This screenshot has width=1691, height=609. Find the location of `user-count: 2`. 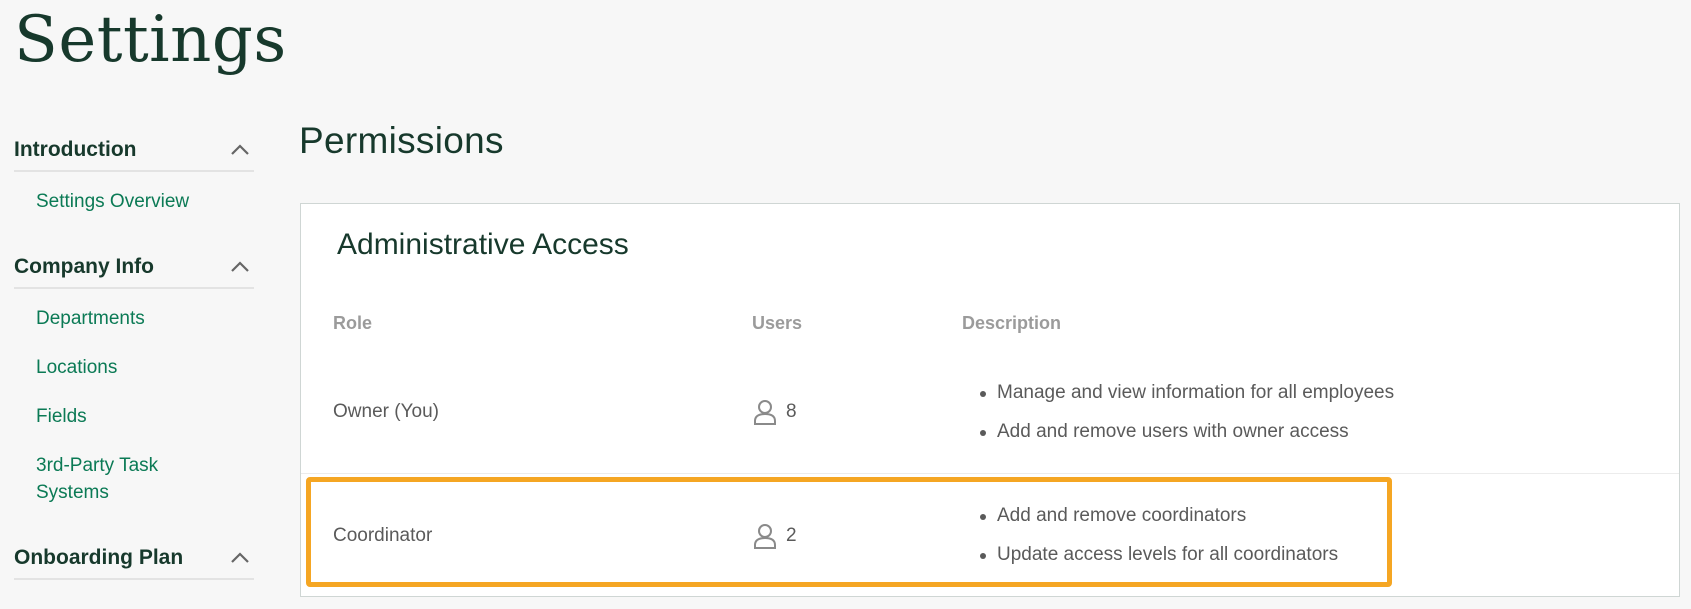

user-count: 2 is located at coordinates (775, 536).